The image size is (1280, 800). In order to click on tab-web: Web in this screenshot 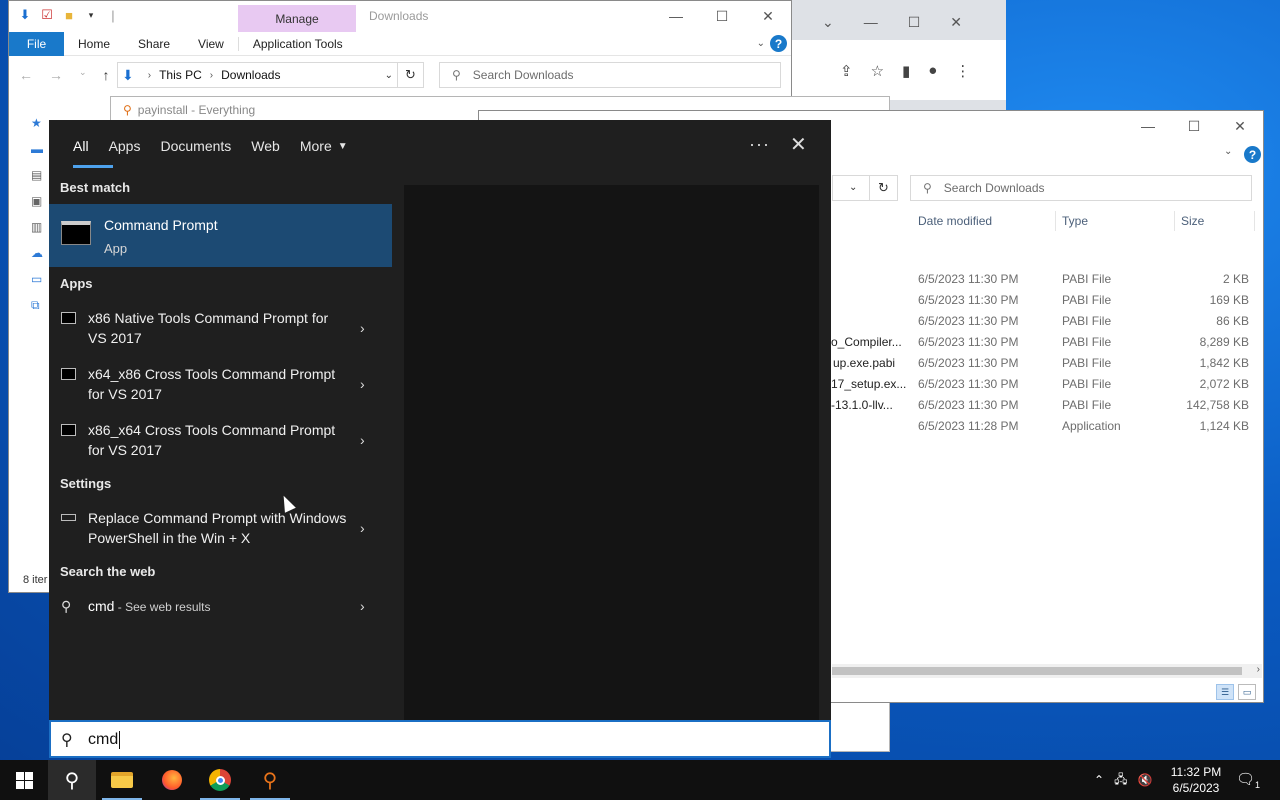, I will do `click(265, 146)`.